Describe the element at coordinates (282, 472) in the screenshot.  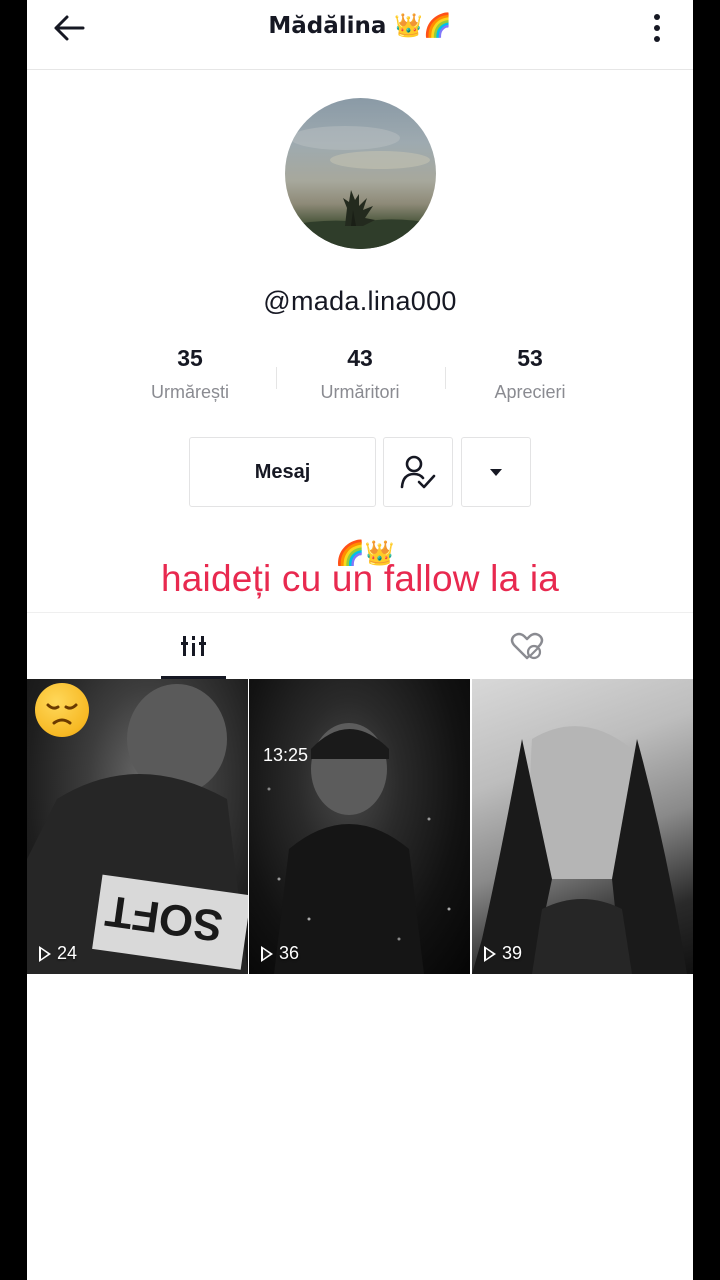
I see `message-button: Mesaj` at that location.